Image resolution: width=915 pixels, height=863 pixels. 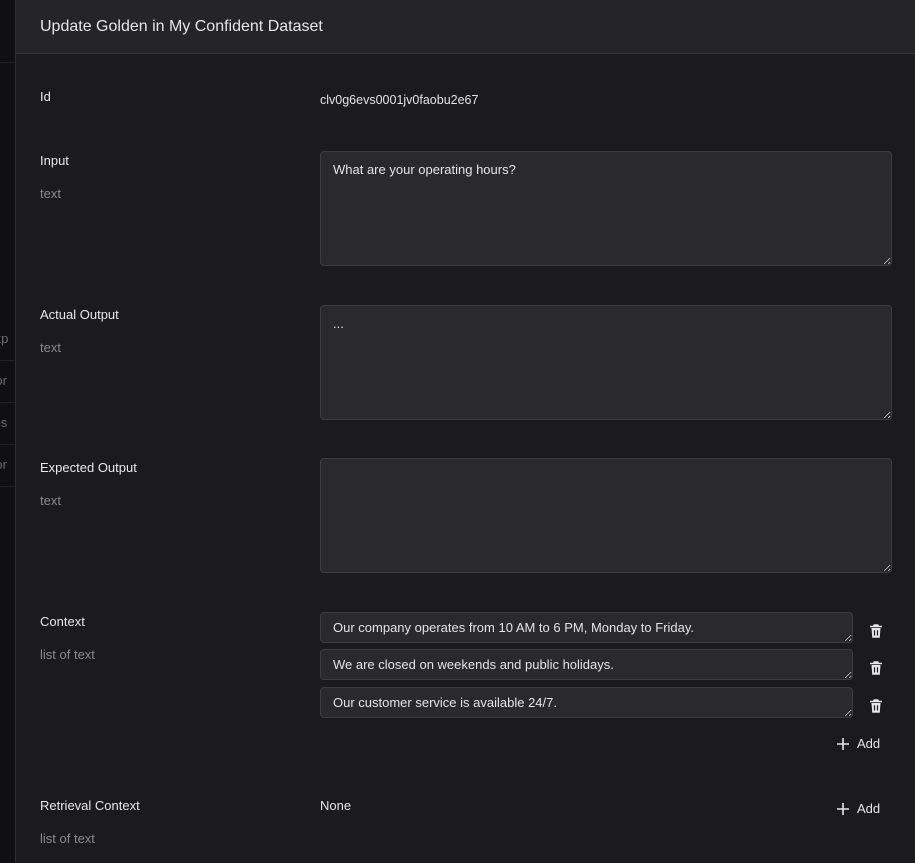 What do you see at coordinates (90, 805) in the screenshot?
I see `retrieval-context-label: Retrieval Context` at bounding box center [90, 805].